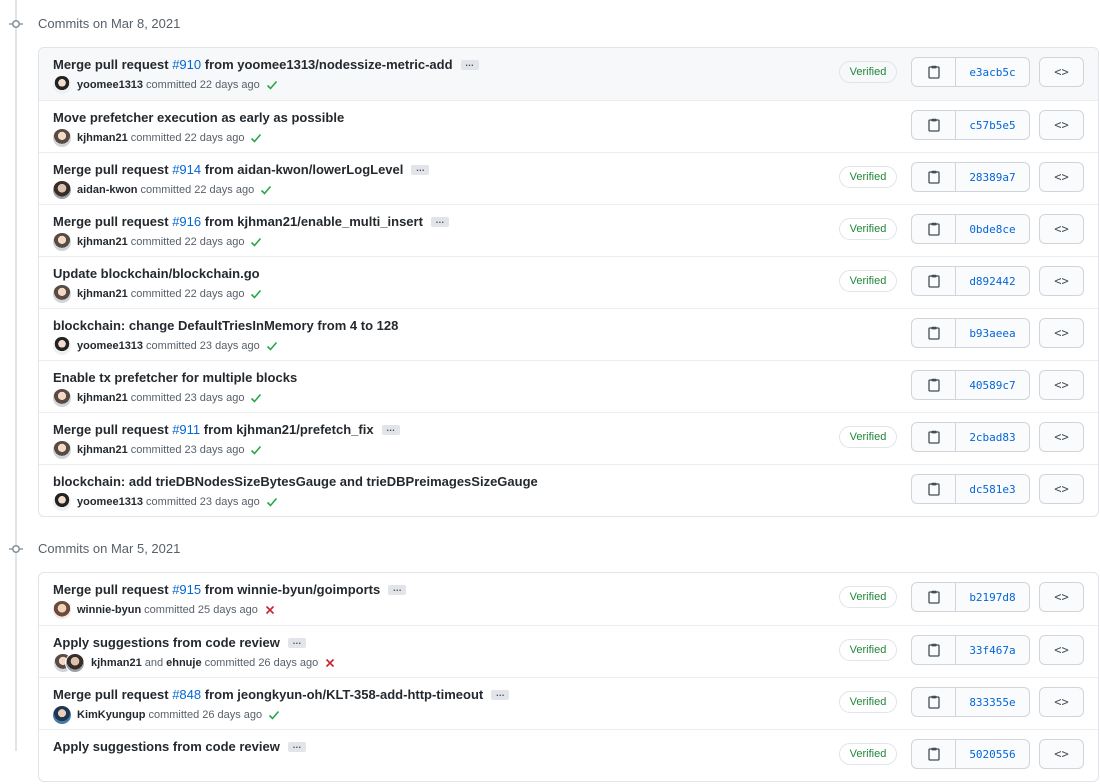  I want to click on author-link: winnie-byun, so click(109, 610).